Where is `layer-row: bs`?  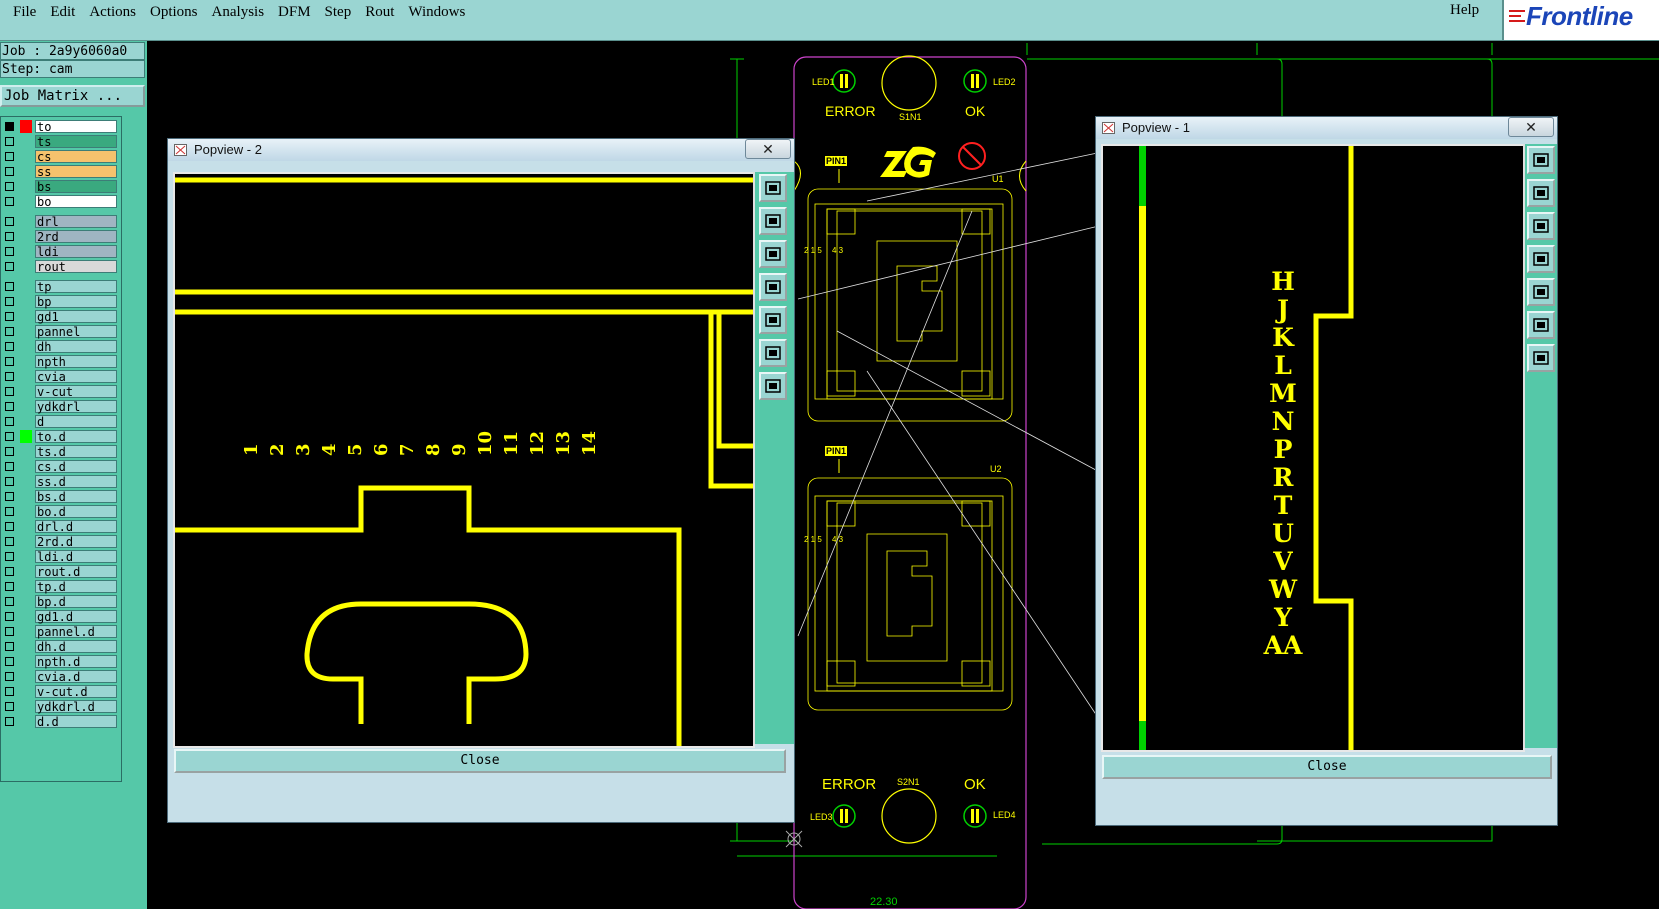 layer-row: bs is located at coordinates (60, 186).